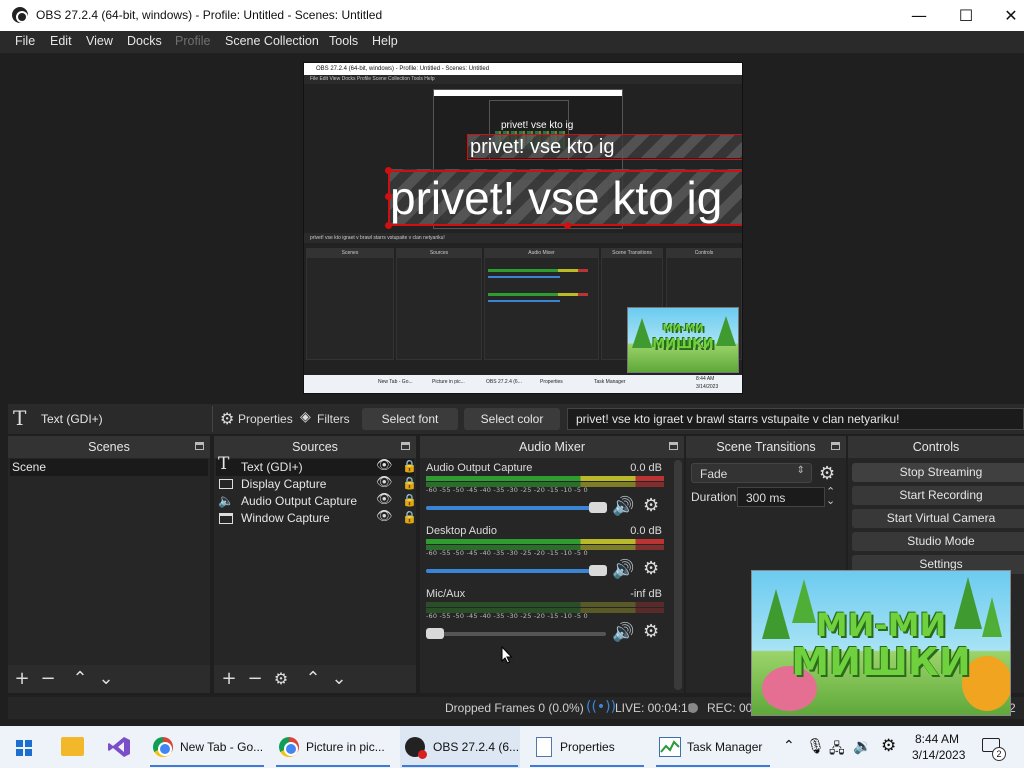 This screenshot has width=1024, height=768. Describe the element at coordinates (24, 748) in the screenshot. I see `windows-start-icon` at that location.